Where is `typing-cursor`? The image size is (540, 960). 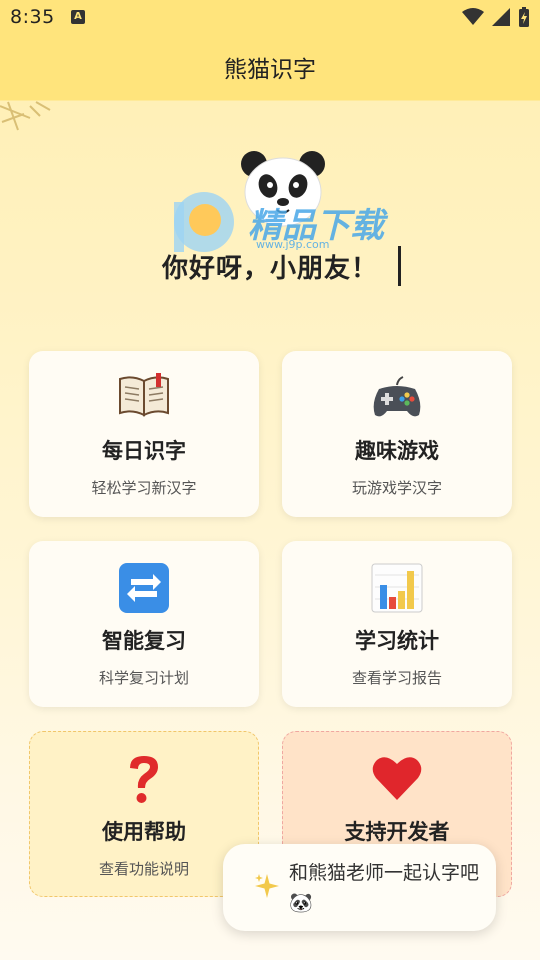
typing-cursor is located at coordinates (399, 266).